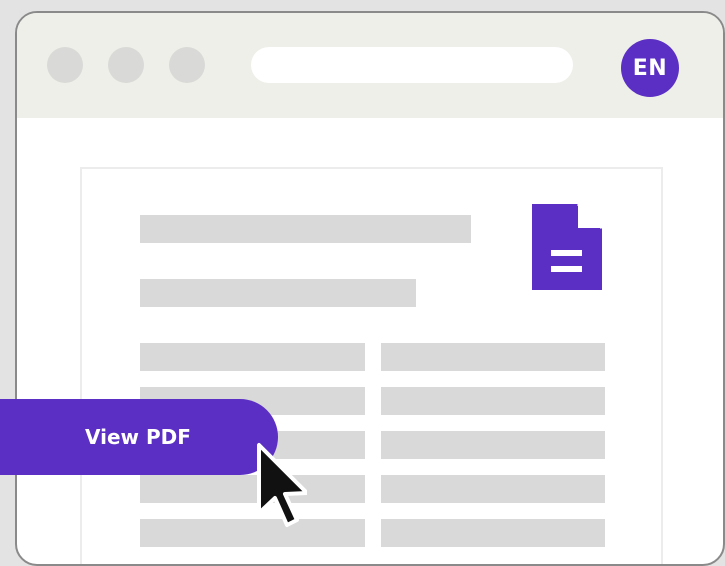 Image resolution: width=725 pixels, height=566 pixels. Describe the element at coordinates (568, 248) in the screenshot. I see `file-document-icon` at that location.